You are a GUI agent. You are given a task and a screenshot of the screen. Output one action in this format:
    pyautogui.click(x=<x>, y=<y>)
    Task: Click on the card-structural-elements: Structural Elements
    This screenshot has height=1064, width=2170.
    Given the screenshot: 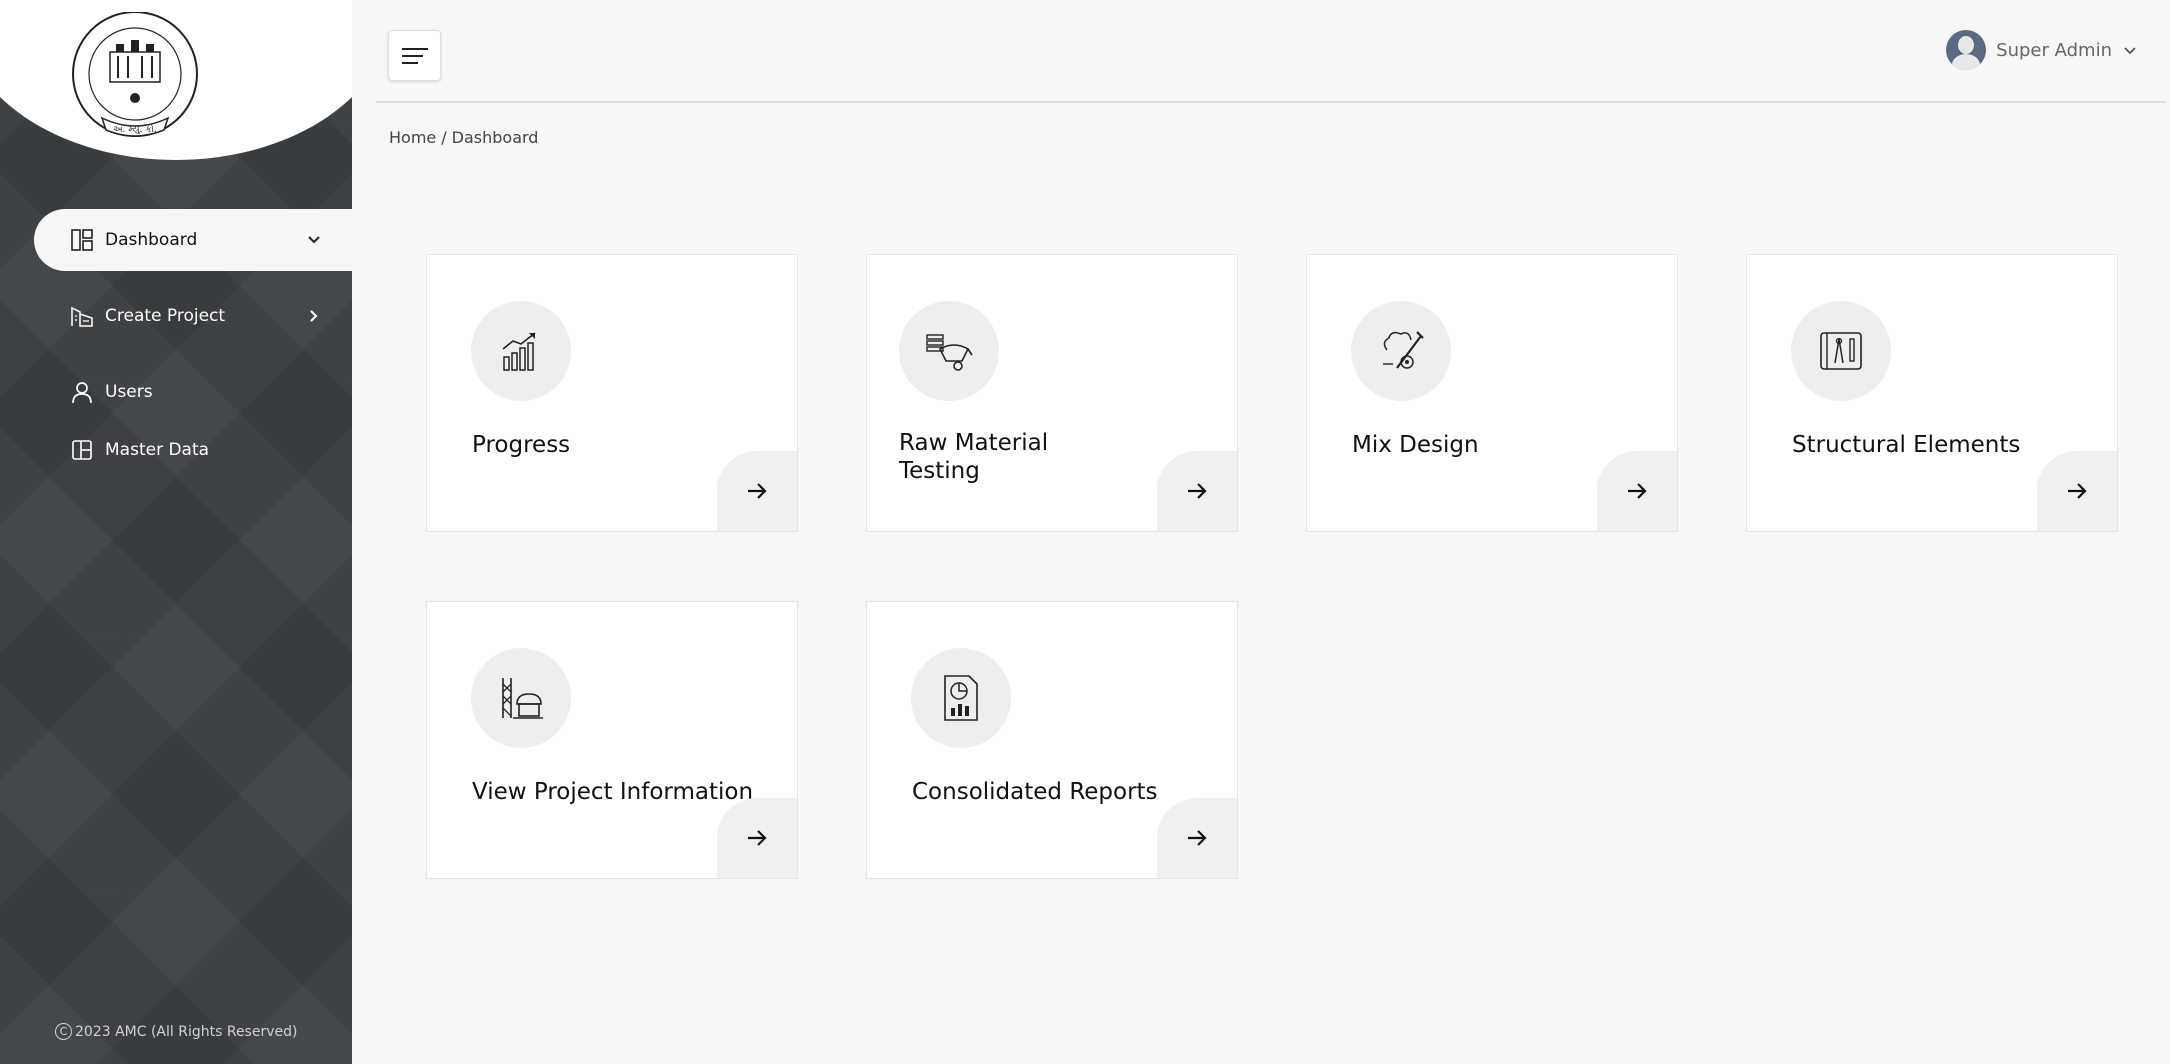 What is the action you would take?
    pyautogui.click(x=1932, y=393)
    